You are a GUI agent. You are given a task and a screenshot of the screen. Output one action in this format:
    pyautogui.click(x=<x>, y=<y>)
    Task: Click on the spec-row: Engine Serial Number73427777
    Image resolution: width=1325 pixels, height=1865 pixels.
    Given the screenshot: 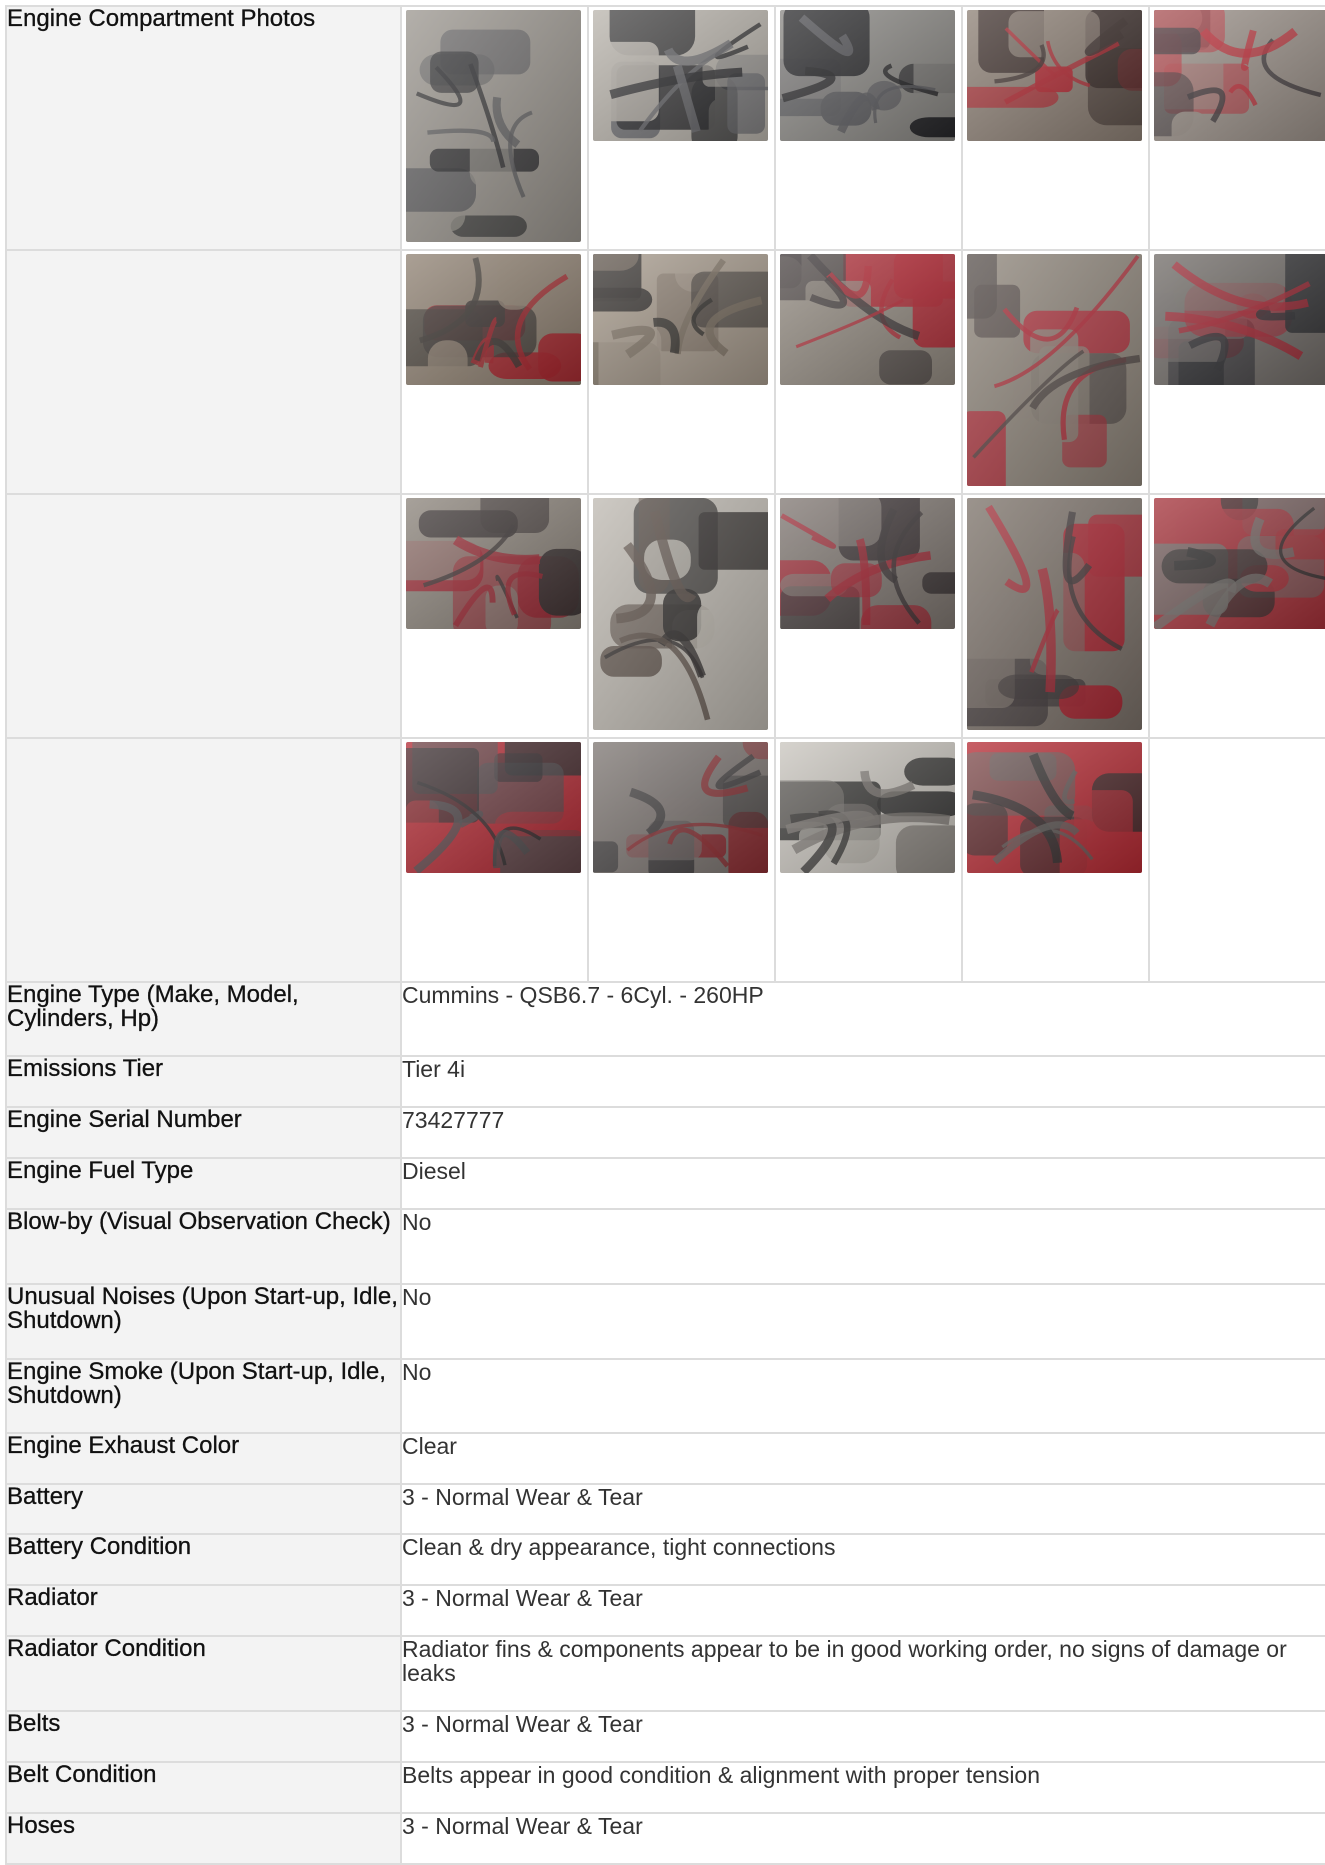 What is the action you would take?
    pyautogui.click(x=665, y=1132)
    